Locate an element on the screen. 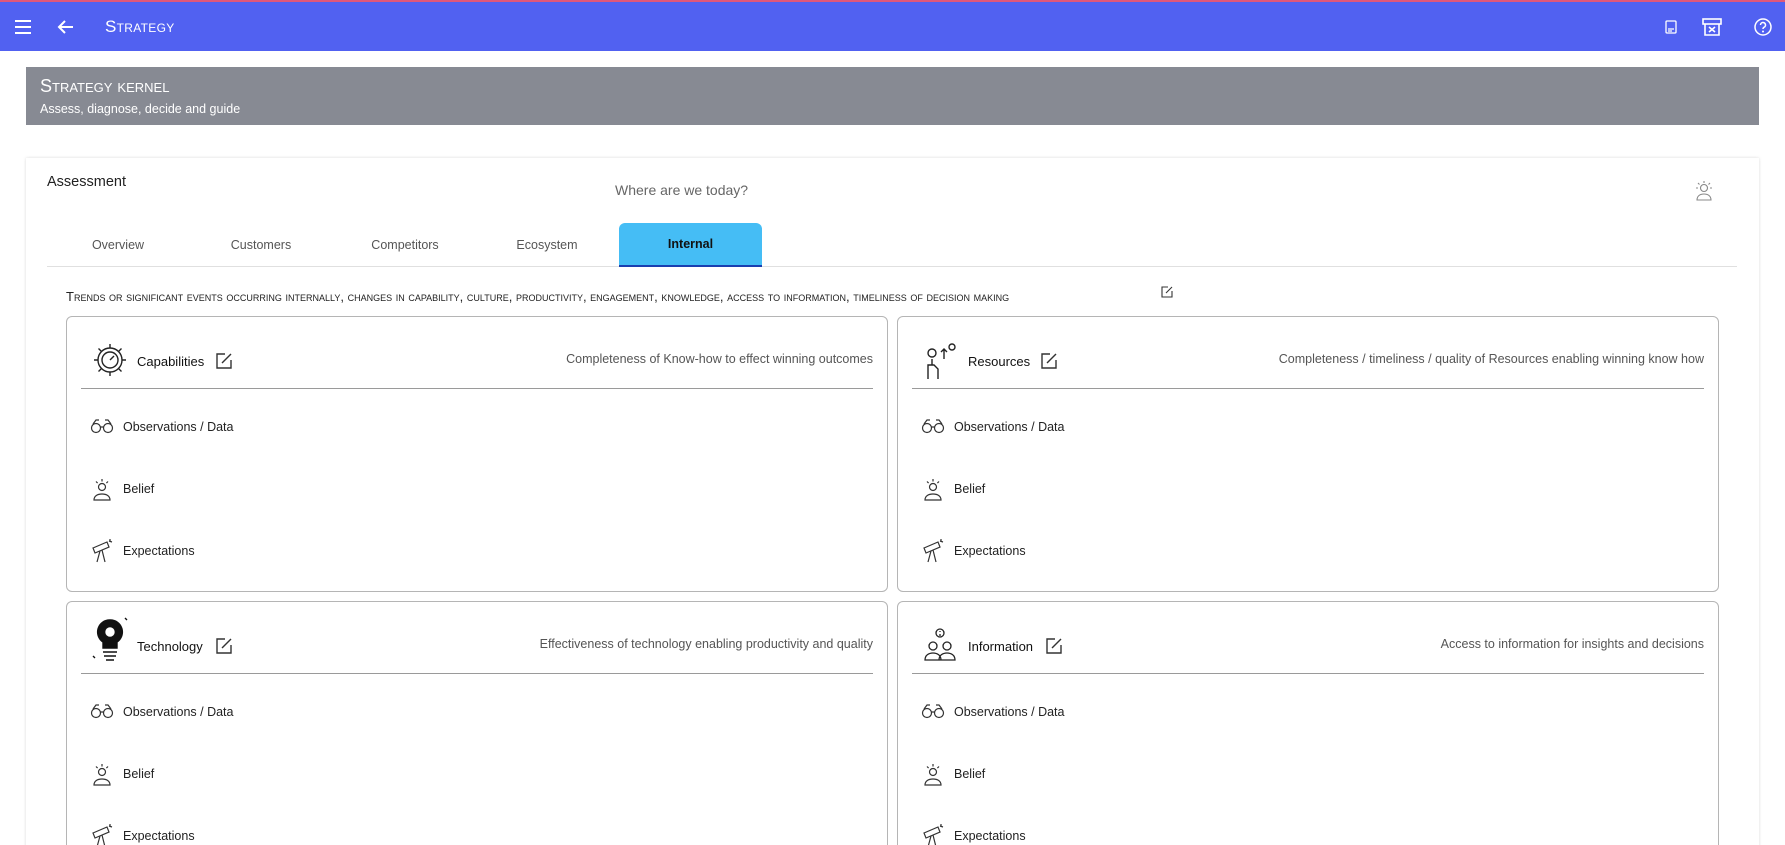  help-icon is located at coordinates (1763, 27).